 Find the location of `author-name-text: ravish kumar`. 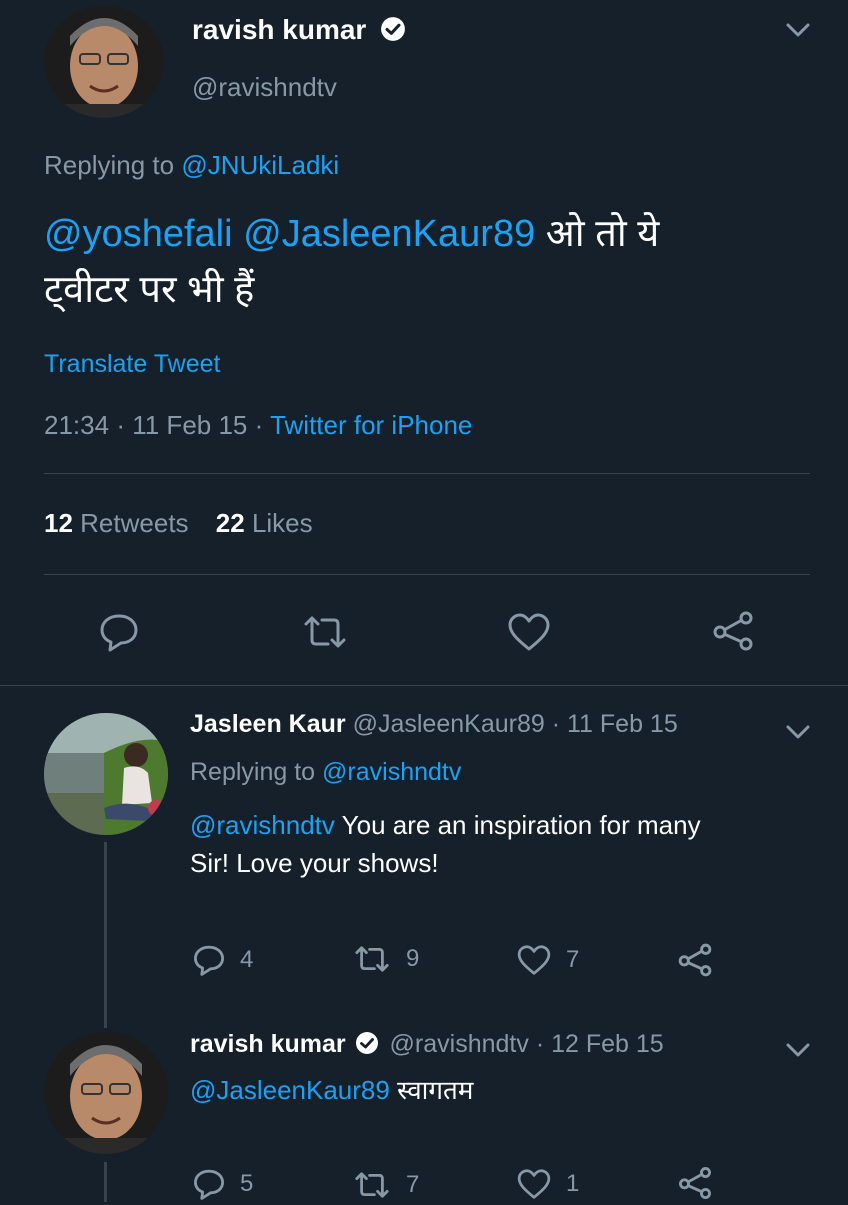

author-name-text: ravish kumar is located at coordinates (279, 29).